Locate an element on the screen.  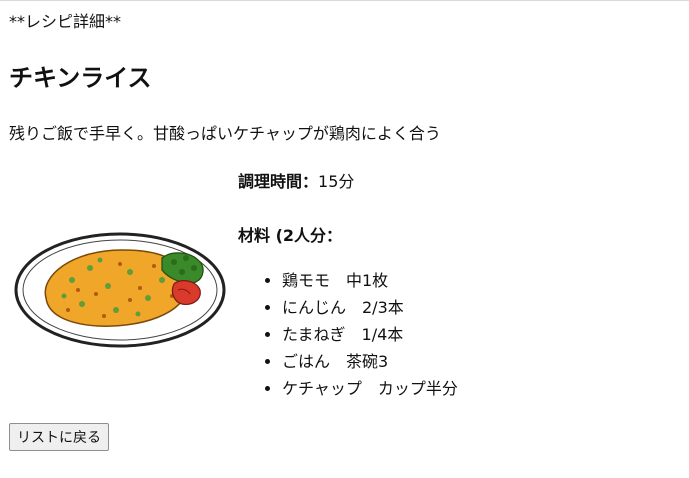
cook-time-value: 15分 is located at coordinates (336, 181).